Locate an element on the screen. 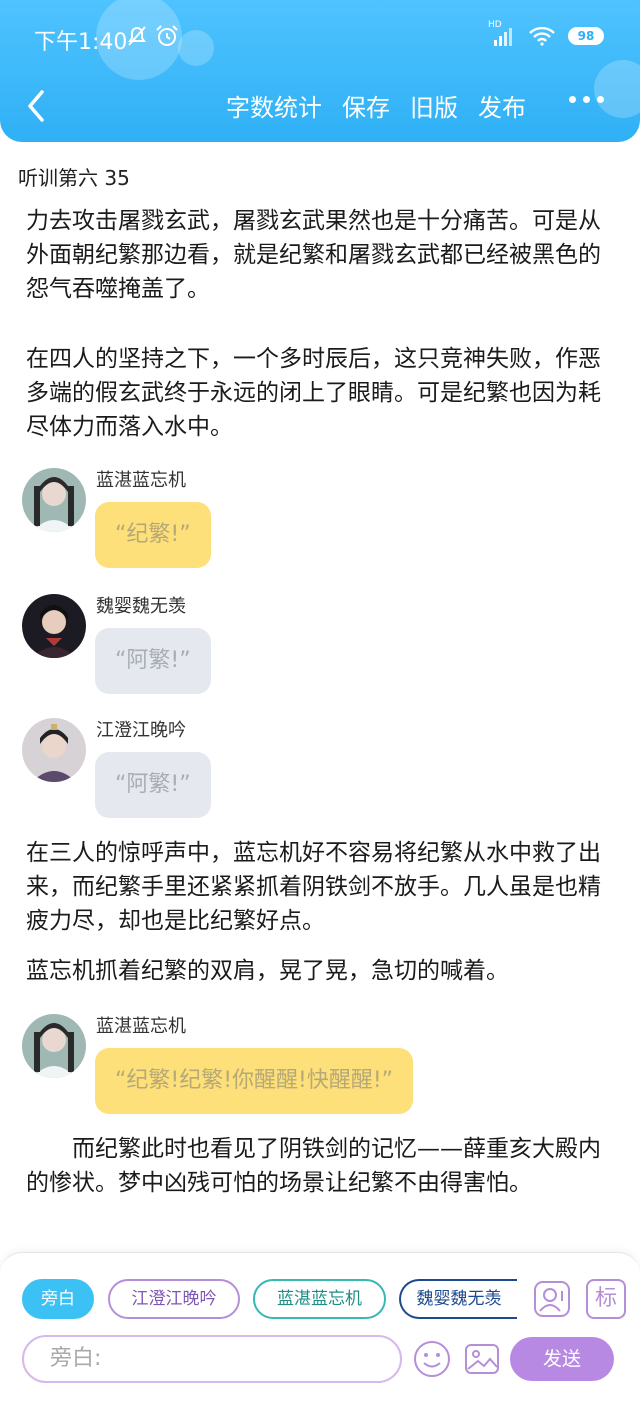  word-count-button: 字数统计 is located at coordinates (274, 105).